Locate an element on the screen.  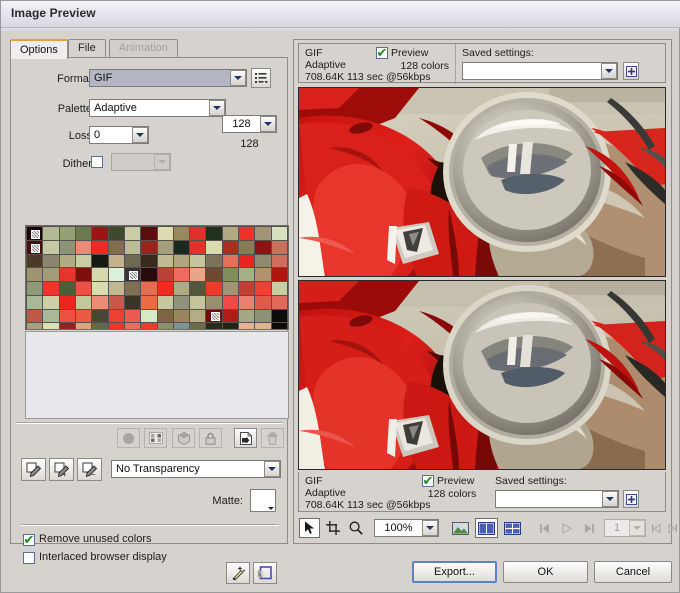
save-settings-button is located at coordinates (631, 499).